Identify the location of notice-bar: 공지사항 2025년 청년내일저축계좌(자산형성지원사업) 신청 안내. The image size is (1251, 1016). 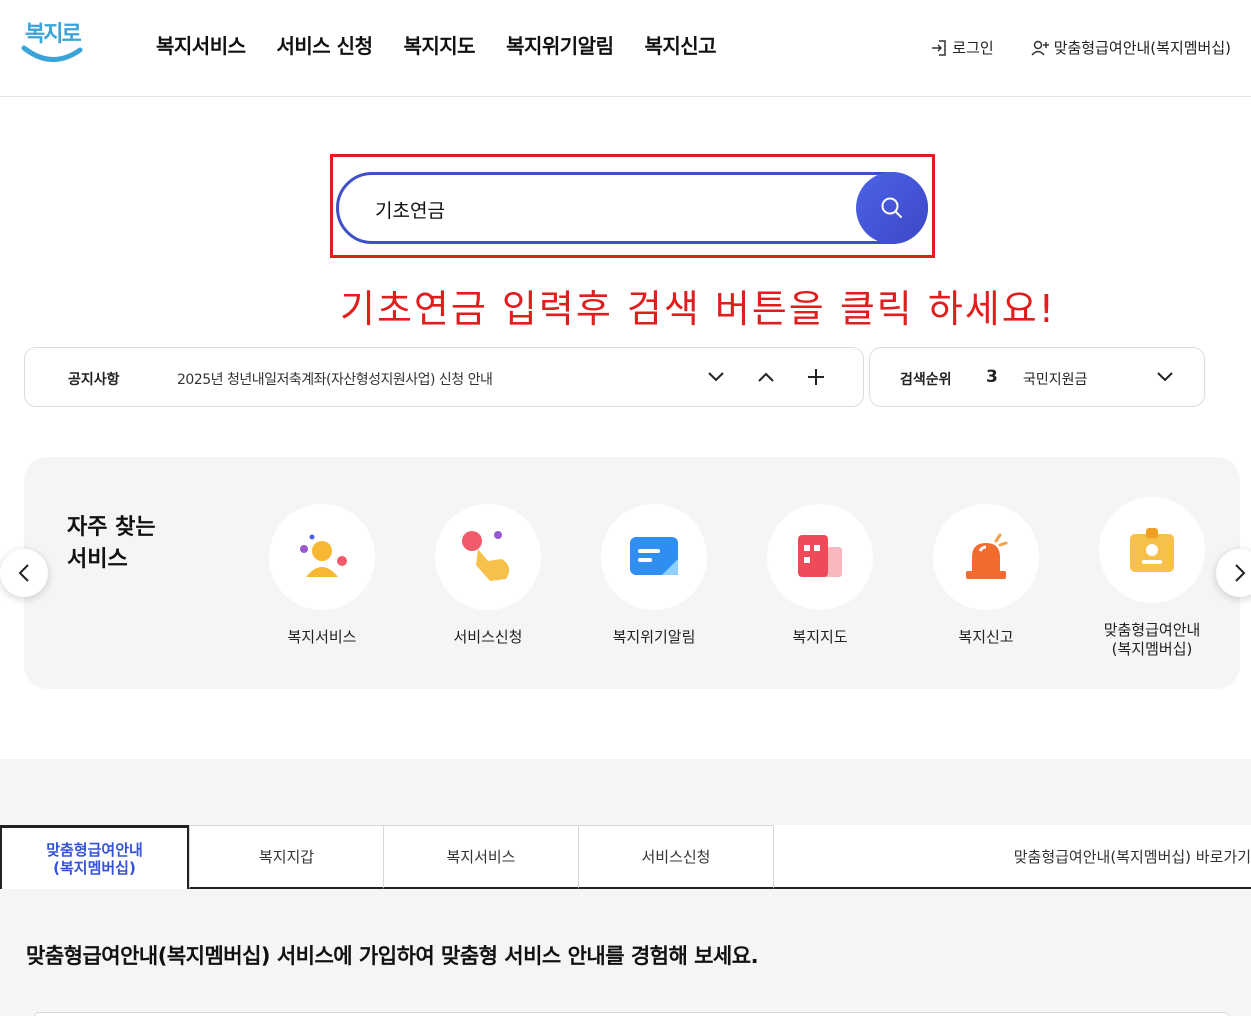
(444, 377).